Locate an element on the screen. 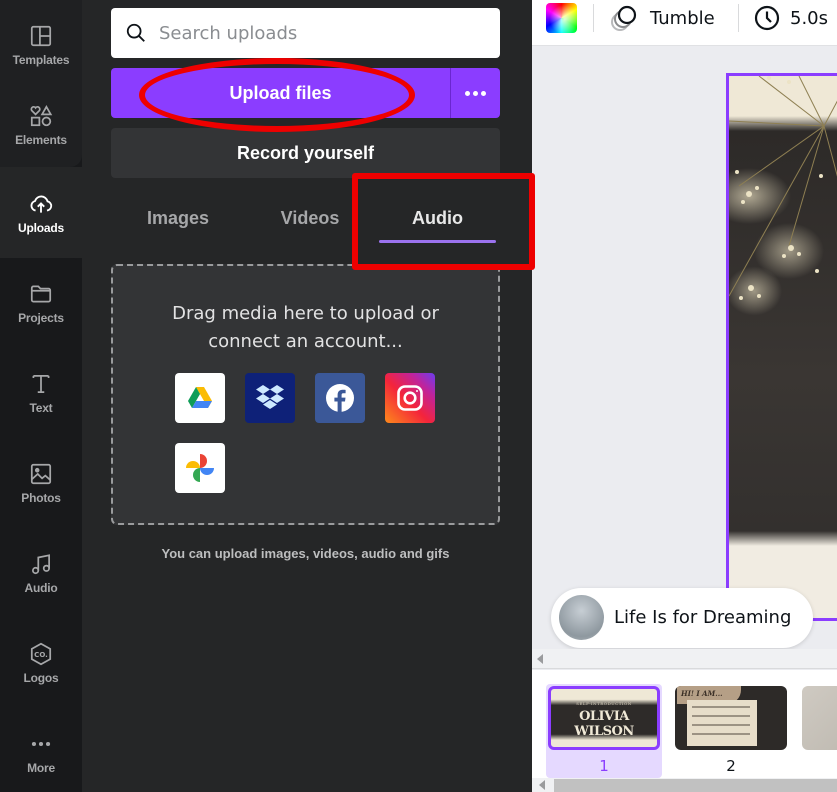 The height and width of the screenshot is (792, 837). dropbox-icon is located at coordinates (270, 397).